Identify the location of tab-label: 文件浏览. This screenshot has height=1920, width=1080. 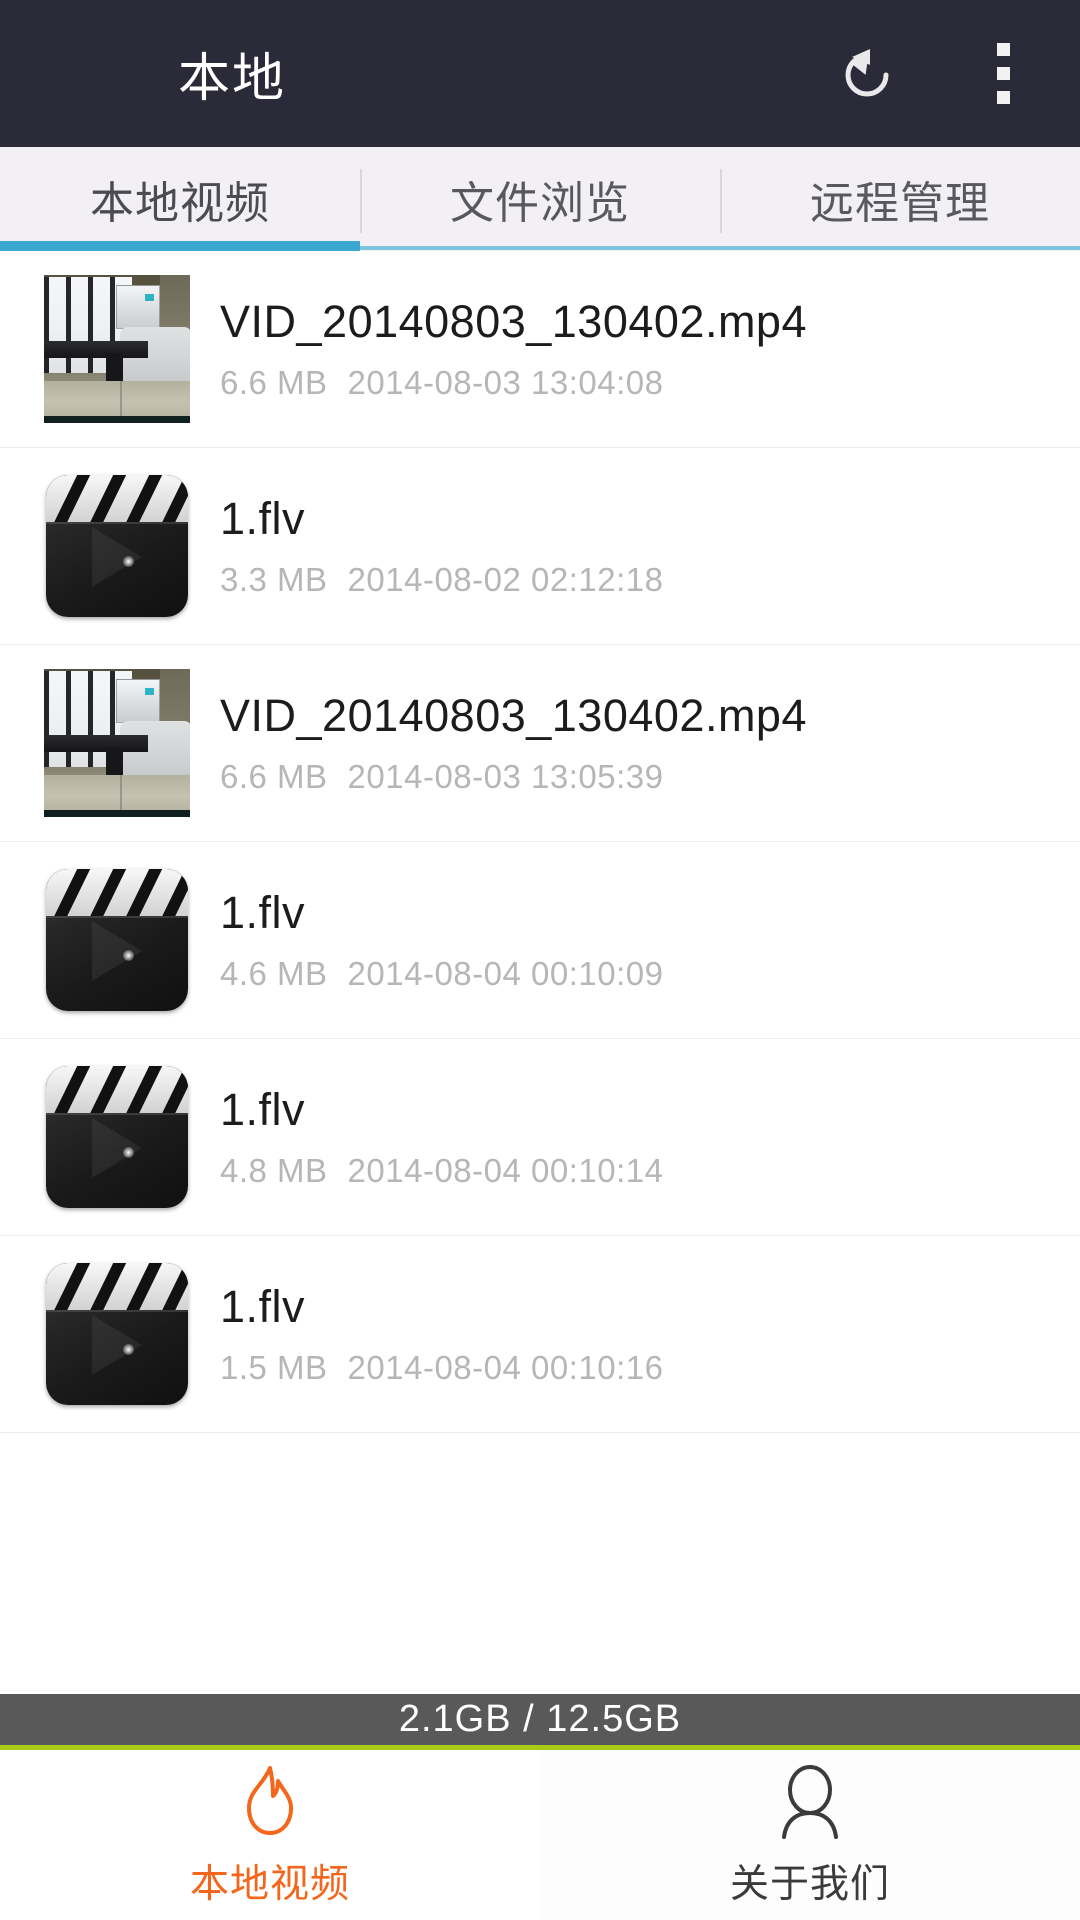
(540, 203).